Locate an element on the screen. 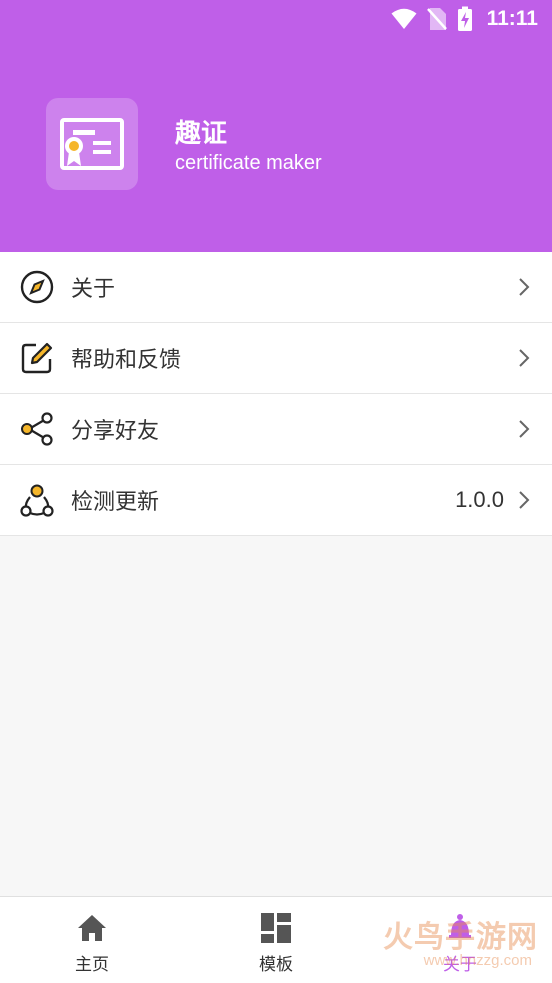 Image resolution: width=552 pixels, height=983 pixels. menu-item-about: 关于 is located at coordinates (276, 287).